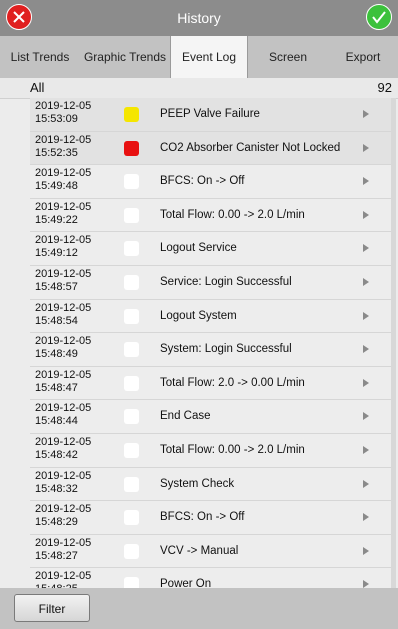  I want to click on event-message: BFCS: On -> Off, so click(202, 181).